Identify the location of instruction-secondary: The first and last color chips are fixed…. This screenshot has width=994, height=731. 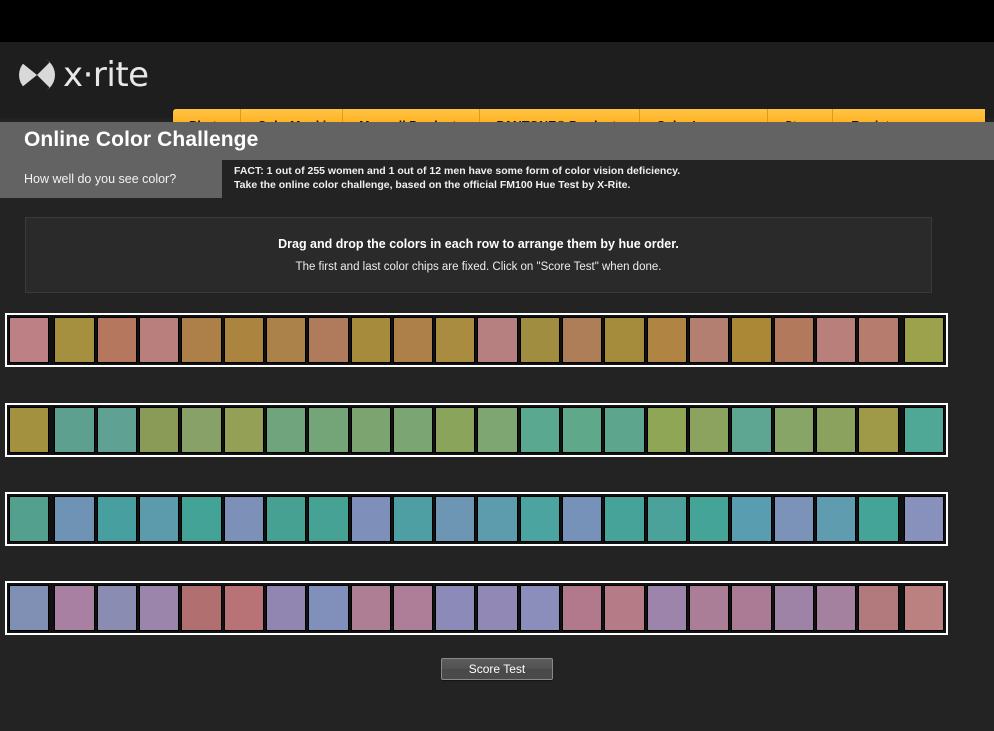
(478, 267).